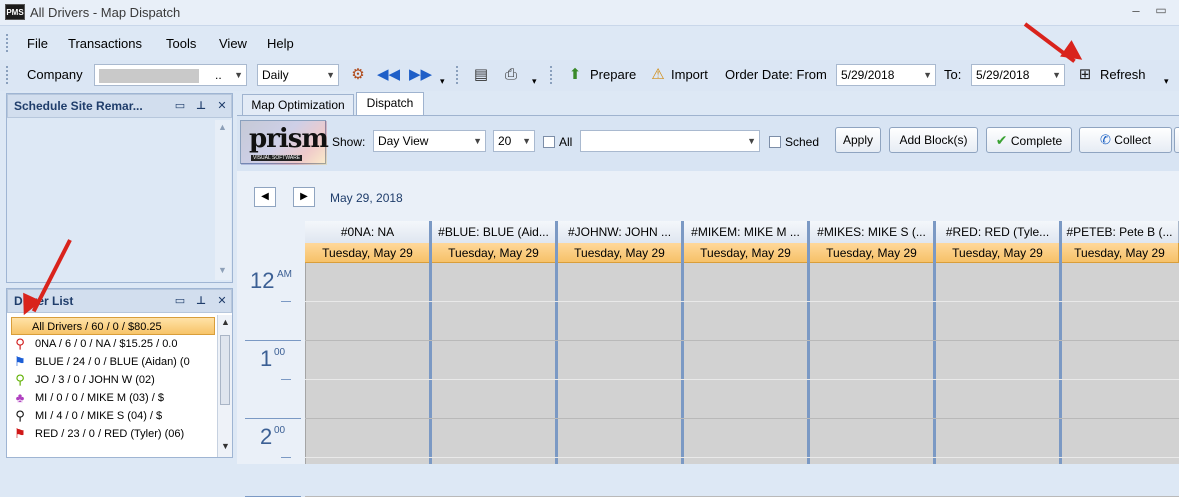 This screenshot has width=1179, height=497. I want to click on pin-icon: ⚲, so click(20, 415).